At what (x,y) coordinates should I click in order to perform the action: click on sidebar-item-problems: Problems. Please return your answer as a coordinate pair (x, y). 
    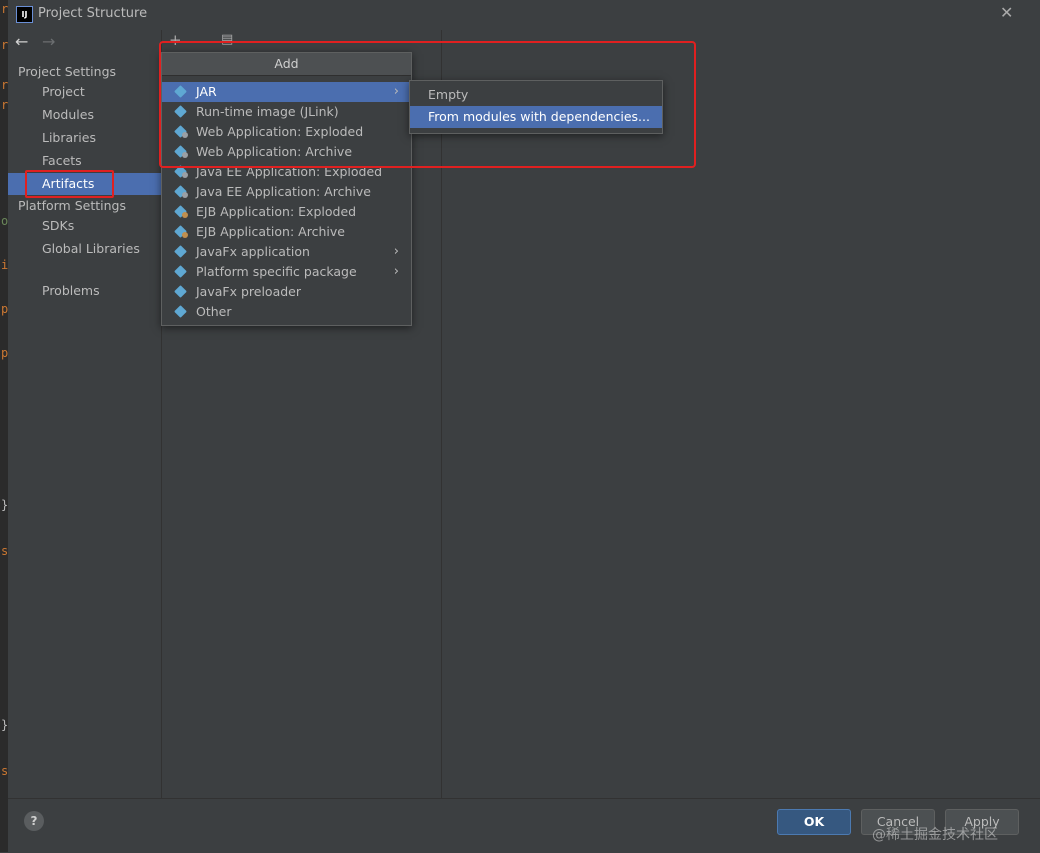
    Looking at the image, I should click on (84, 291).